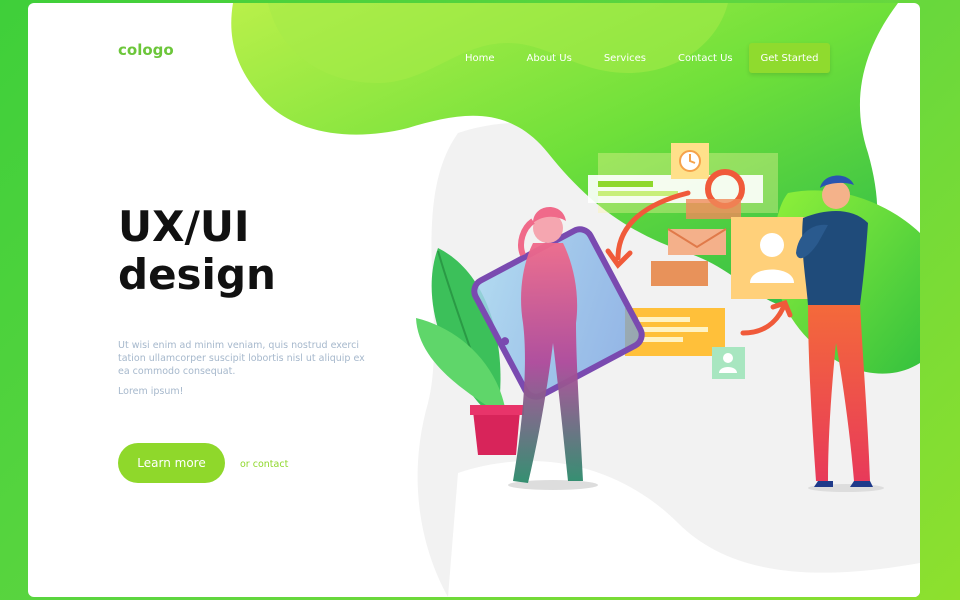 The height and width of the screenshot is (600, 960). What do you see at coordinates (146, 50) in the screenshot?
I see `brand-logo: cologo` at bounding box center [146, 50].